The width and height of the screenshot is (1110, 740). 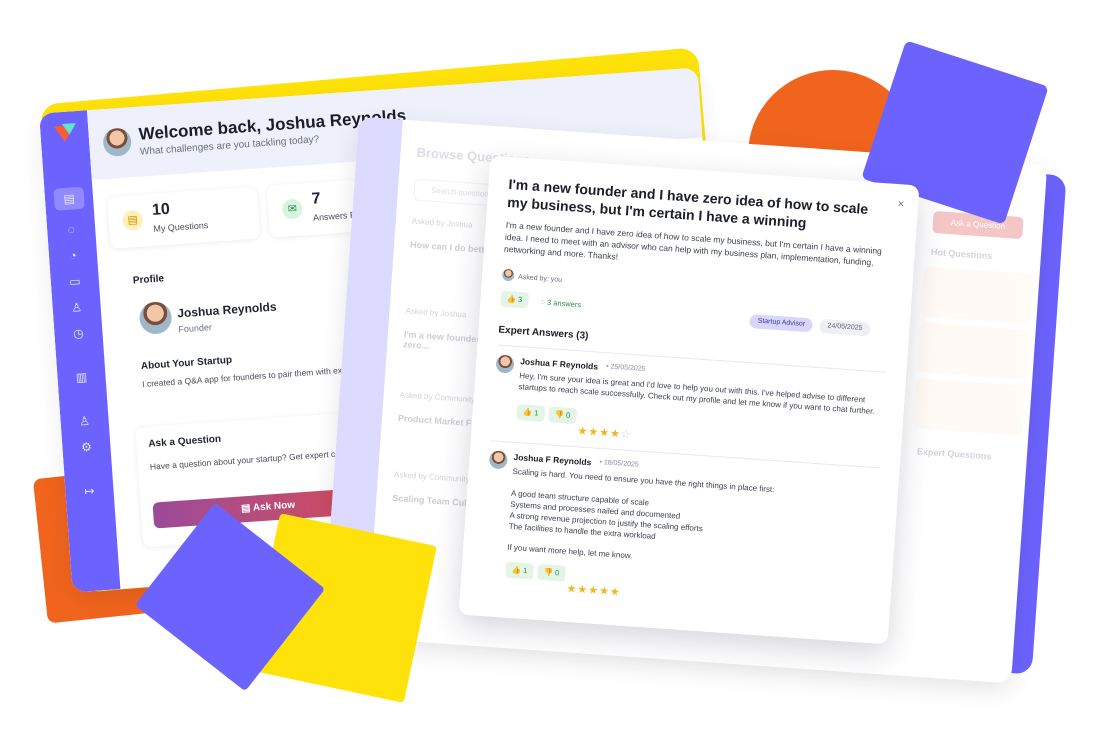 What do you see at coordinates (84, 421) in the screenshot?
I see `profile-nav-icon: ♙` at bounding box center [84, 421].